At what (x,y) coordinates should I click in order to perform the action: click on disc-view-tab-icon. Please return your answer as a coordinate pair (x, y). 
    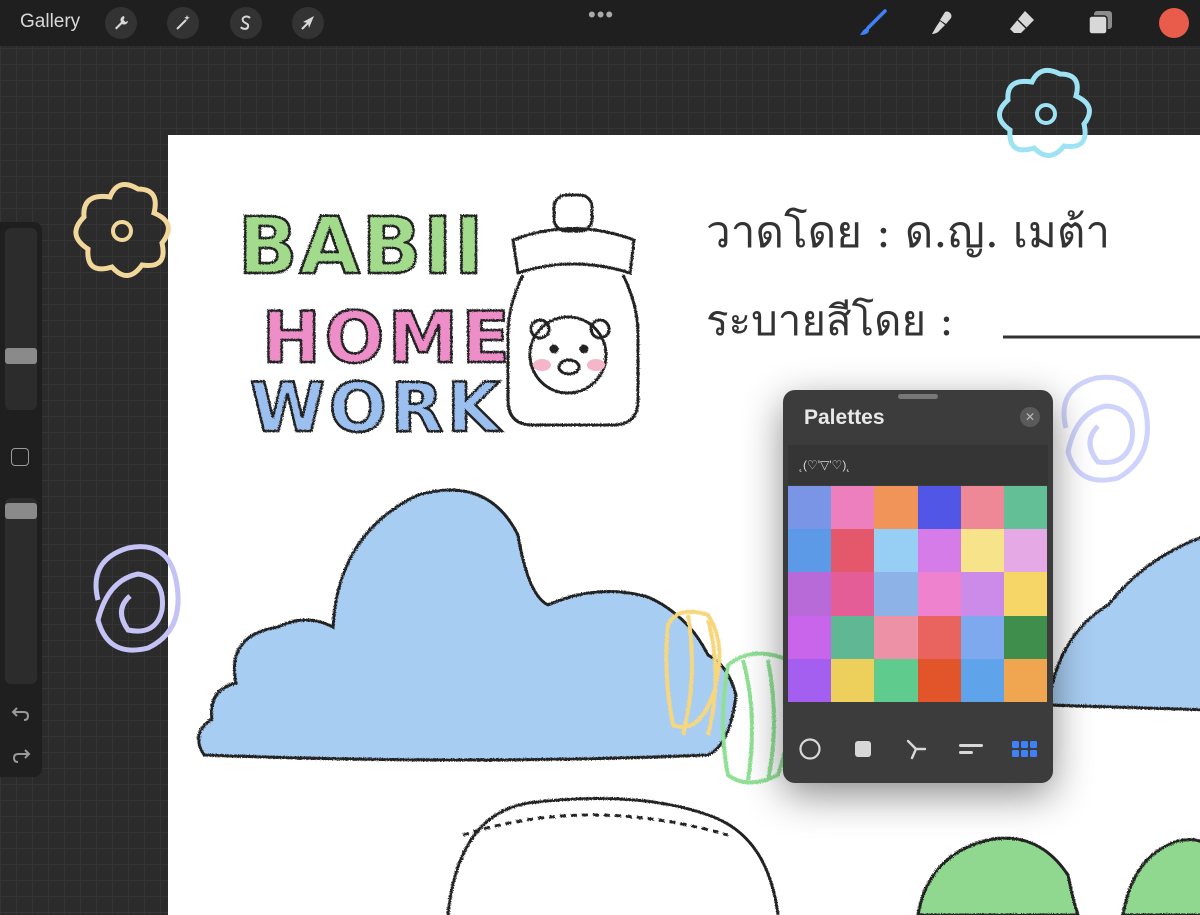
    Looking at the image, I should click on (810, 749).